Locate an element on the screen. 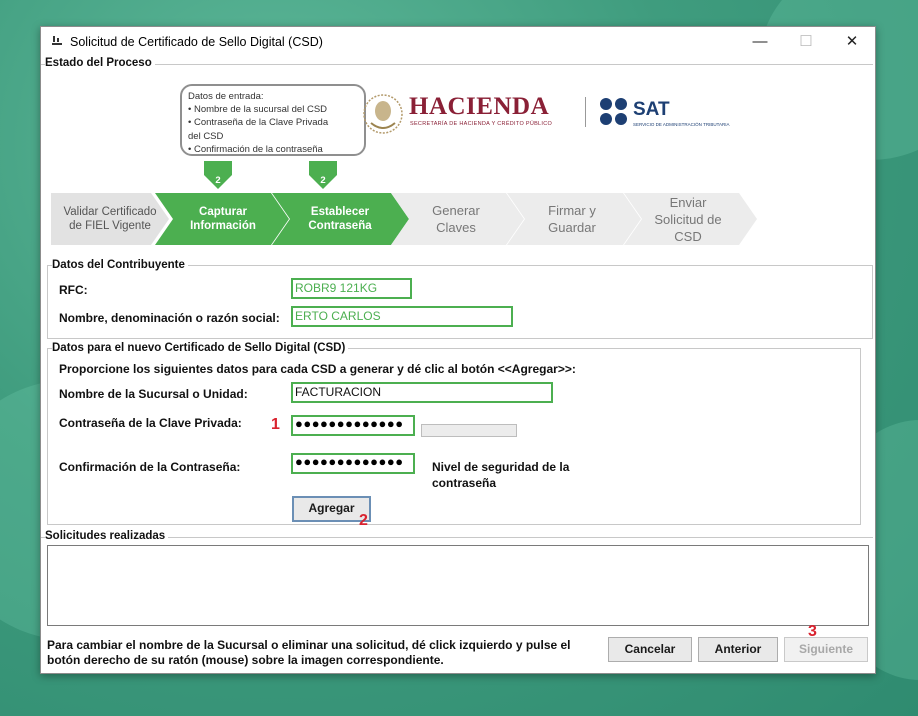 This screenshot has width=918, height=716. hacienda-logo-text: HACIENDA is located at coordinates (479, 106).